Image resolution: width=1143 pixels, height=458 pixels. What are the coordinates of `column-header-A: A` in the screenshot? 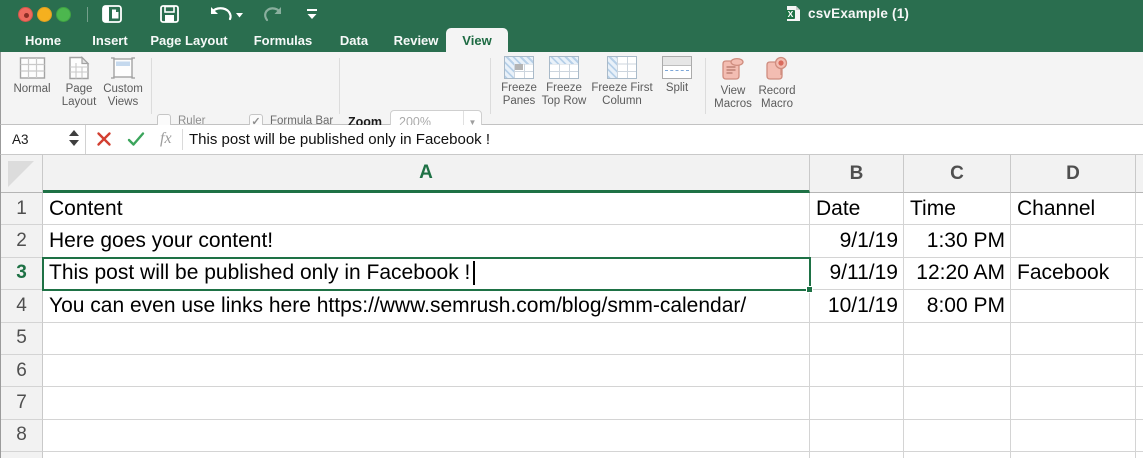 It's located at (426, 174).